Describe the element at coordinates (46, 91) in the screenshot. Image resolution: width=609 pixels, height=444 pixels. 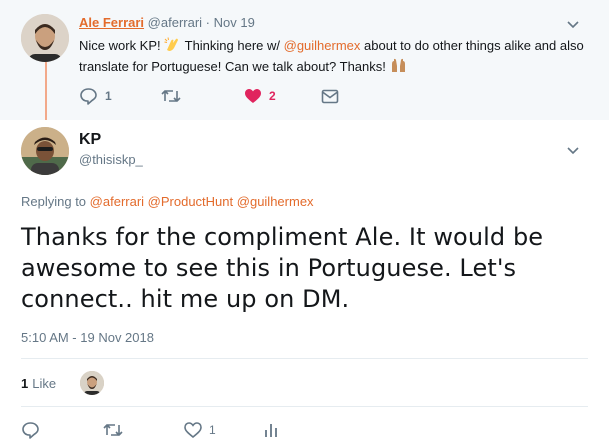
I see `thread-connector-line` at that location.